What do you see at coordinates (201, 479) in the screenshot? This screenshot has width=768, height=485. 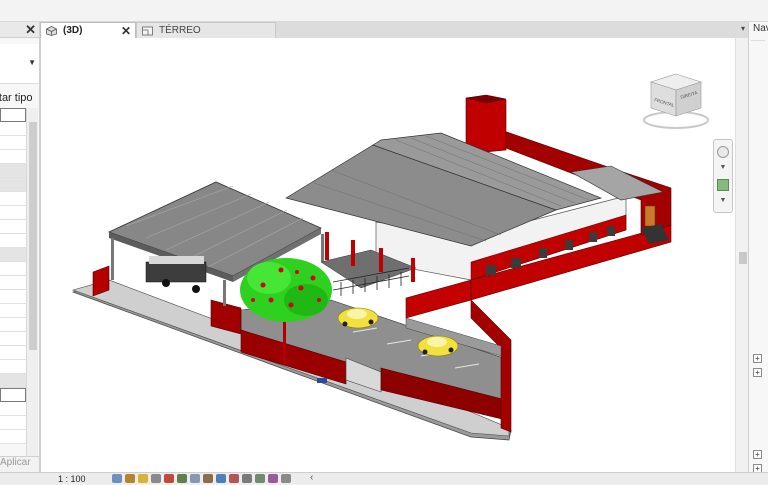 I see `view-control-tools` at bounding box center [201, 479].